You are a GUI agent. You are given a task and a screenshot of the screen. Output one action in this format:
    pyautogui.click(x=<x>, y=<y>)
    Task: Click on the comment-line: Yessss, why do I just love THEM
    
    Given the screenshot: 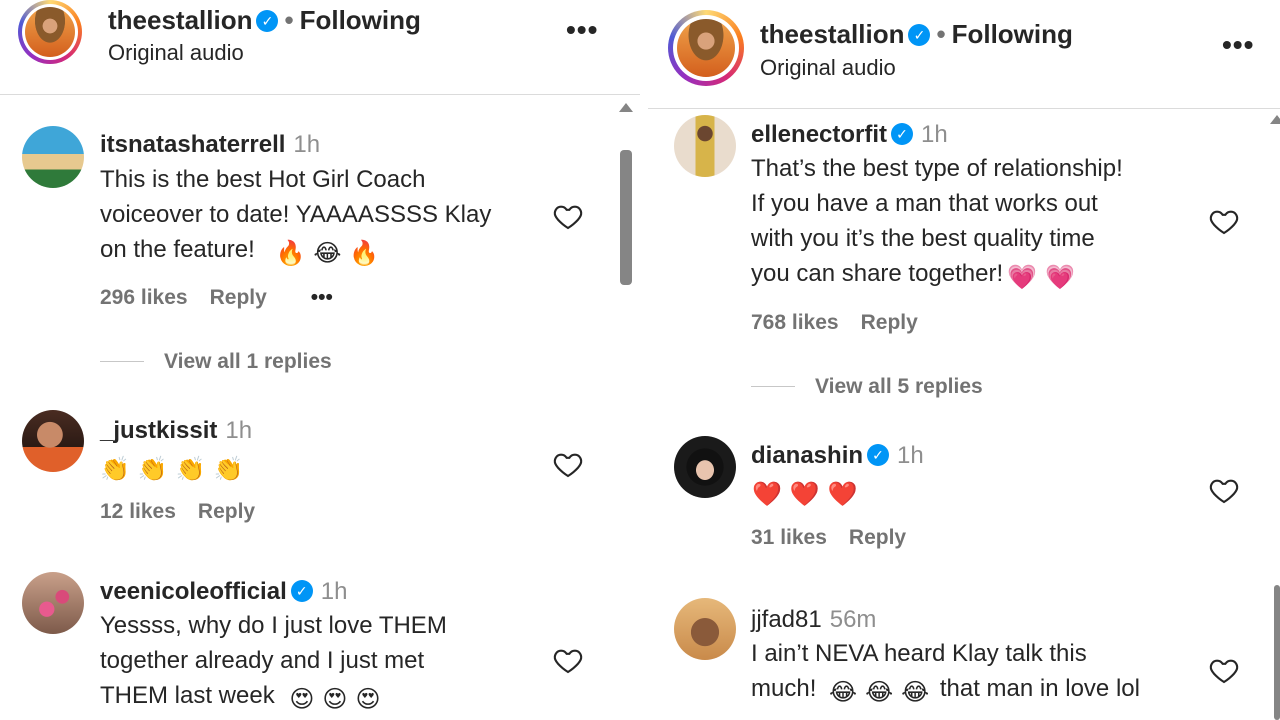 What is the action you would take?
    pyautogui.click(x=273, y=625)
    